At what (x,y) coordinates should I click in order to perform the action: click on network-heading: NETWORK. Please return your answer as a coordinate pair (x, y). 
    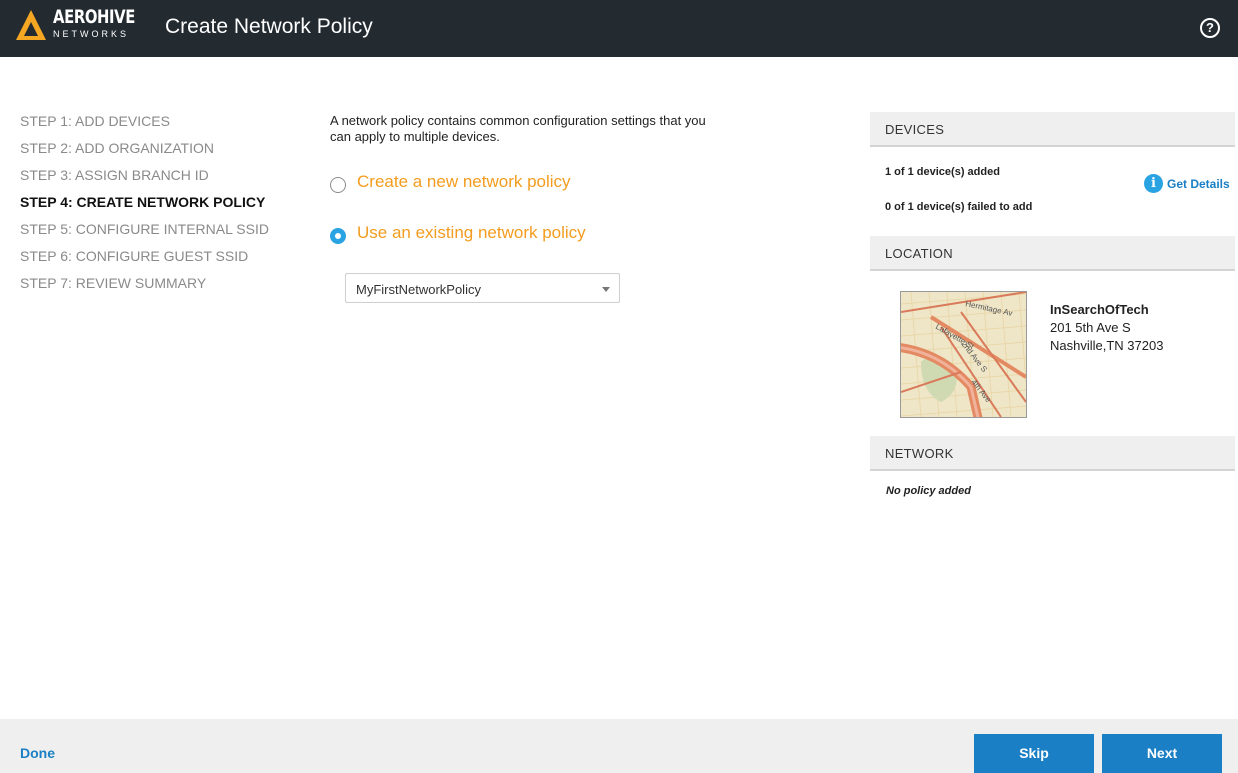
    Looking at the image, I should click on (919, 453).